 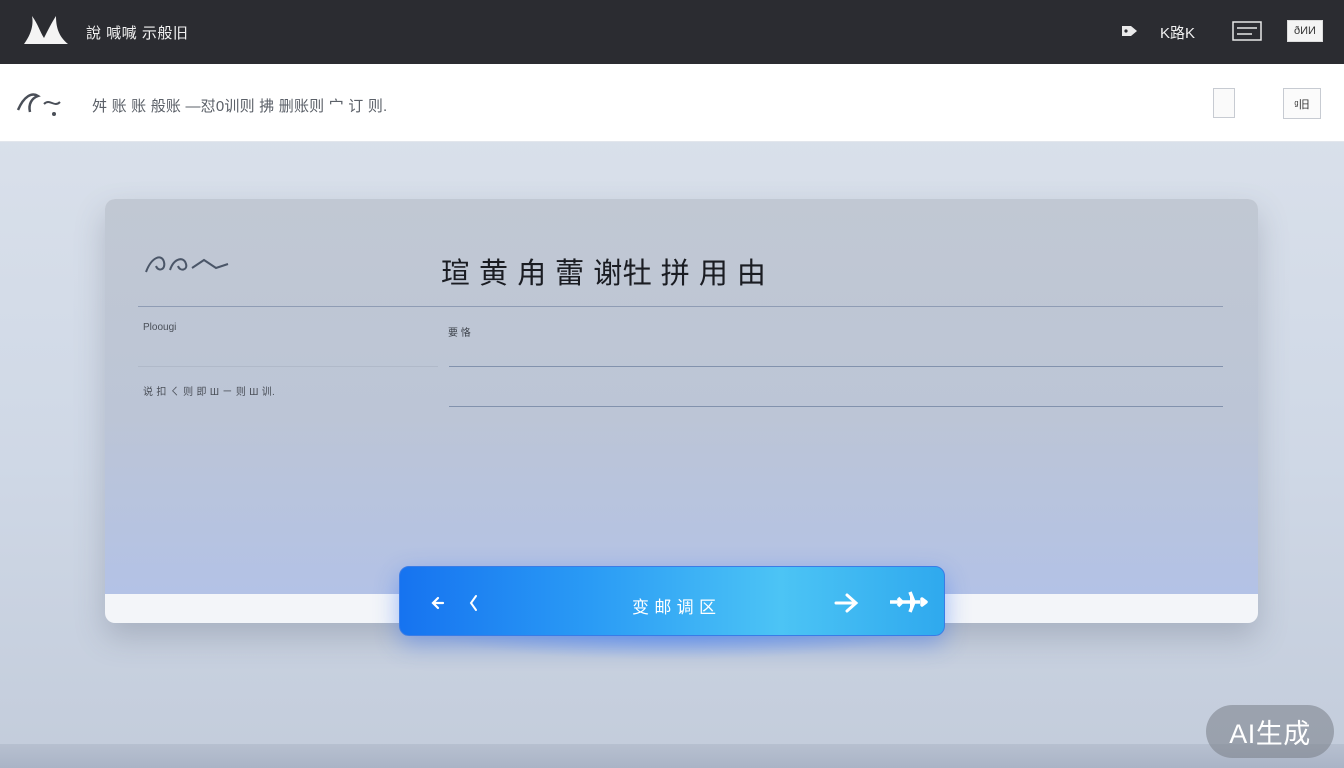 What do you see at coordinates (672, 32) in the screenshot?
I see `top-navigation-bar` at bounding box center [672, 32].